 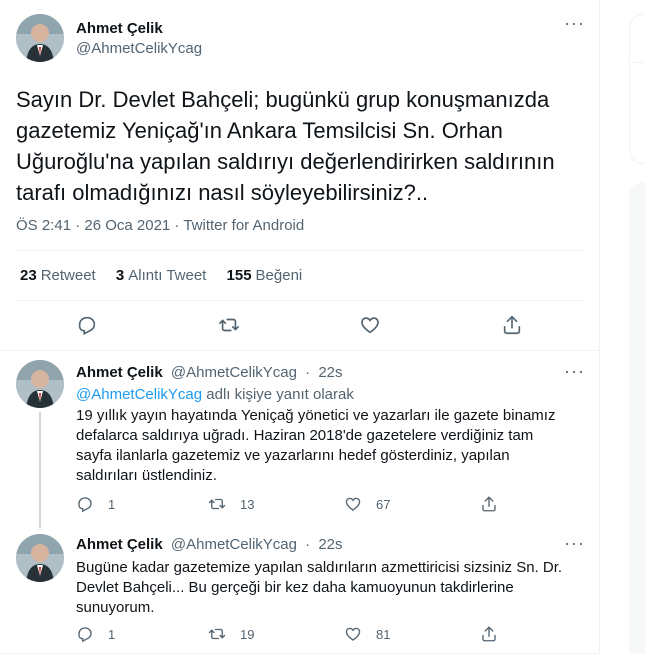 What do you see at coordinates (637, 89) in the screenshot?
I see `search-box` at bounding box center [637, 89].